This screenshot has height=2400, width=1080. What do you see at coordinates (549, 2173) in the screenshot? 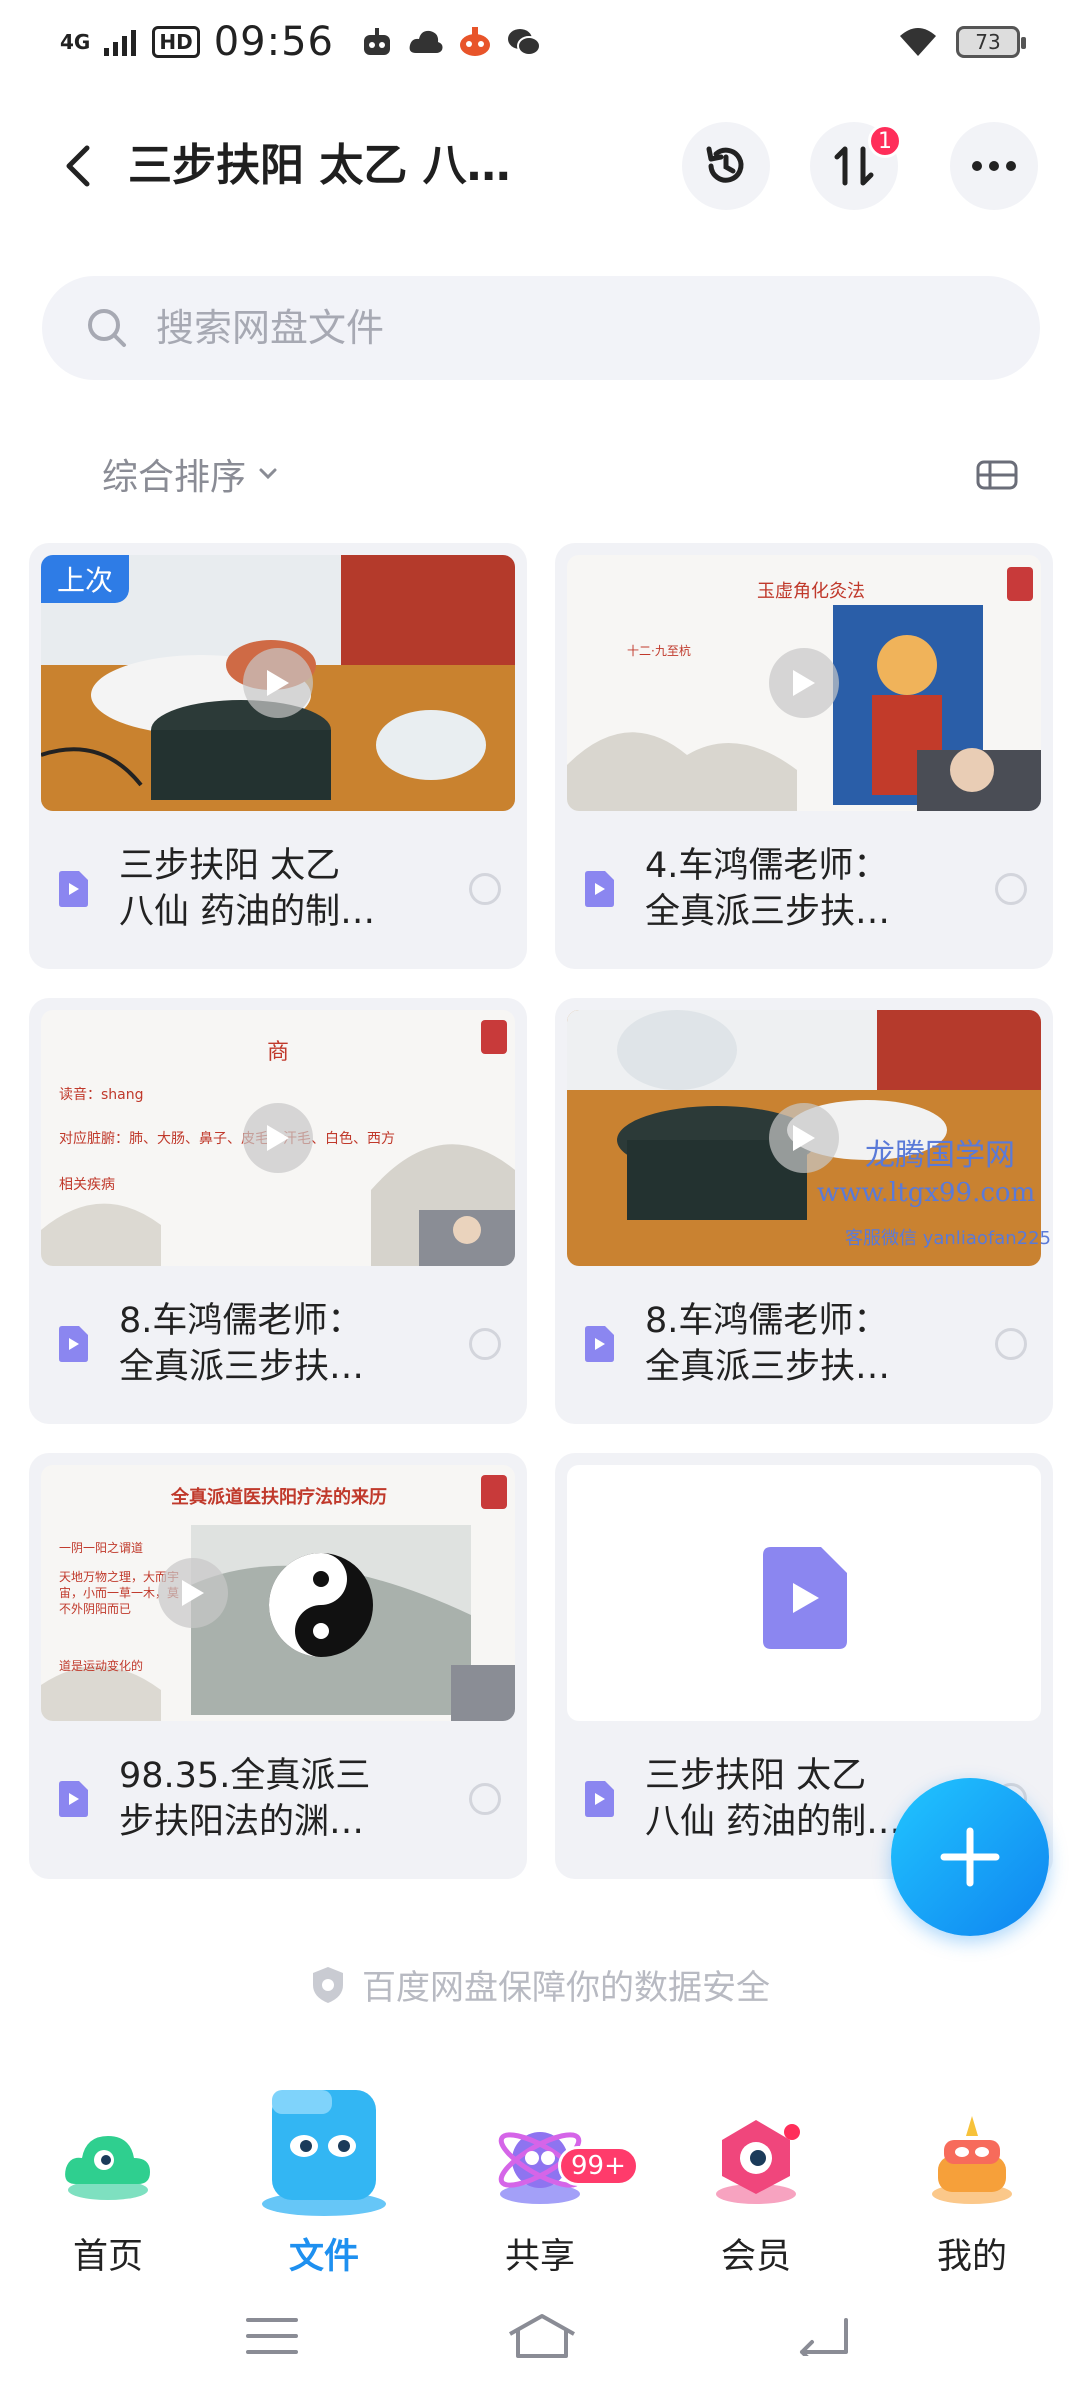
I see `nav-item-share: 99+ 共享` at bounding box center [549, 2173].